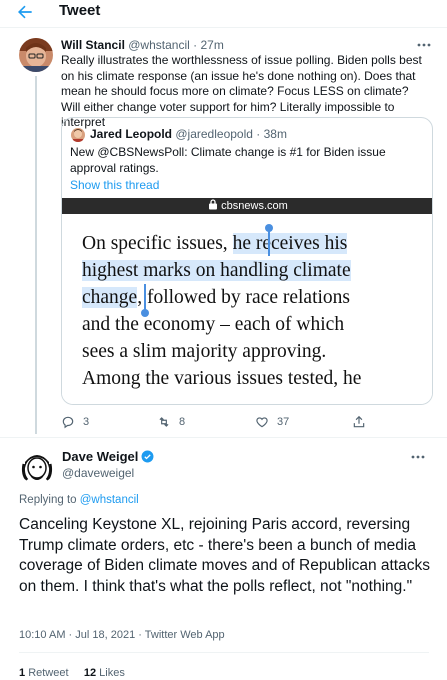 This screenshot has width=447, height=680. I want to click on tweet-time: 27m, so click(211, 45).